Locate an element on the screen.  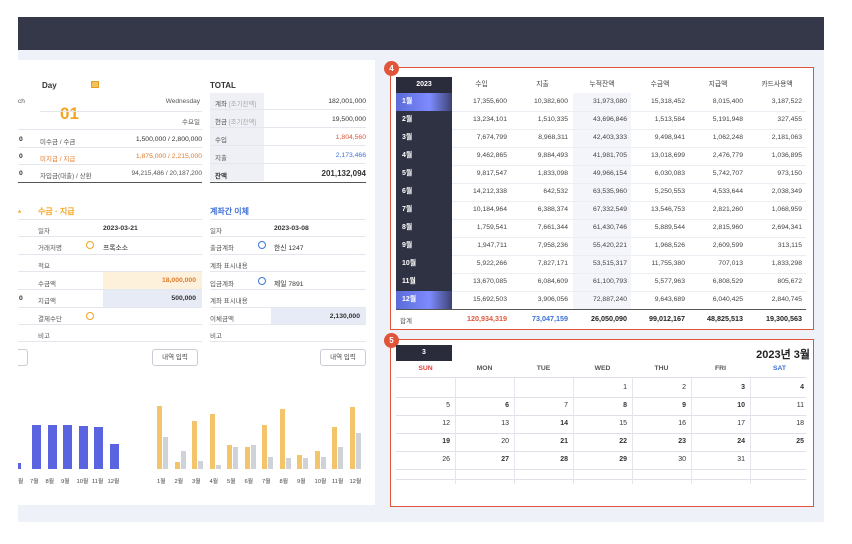
transfer-date-field: 2023-03-08 is located at coordinates (291, 228).